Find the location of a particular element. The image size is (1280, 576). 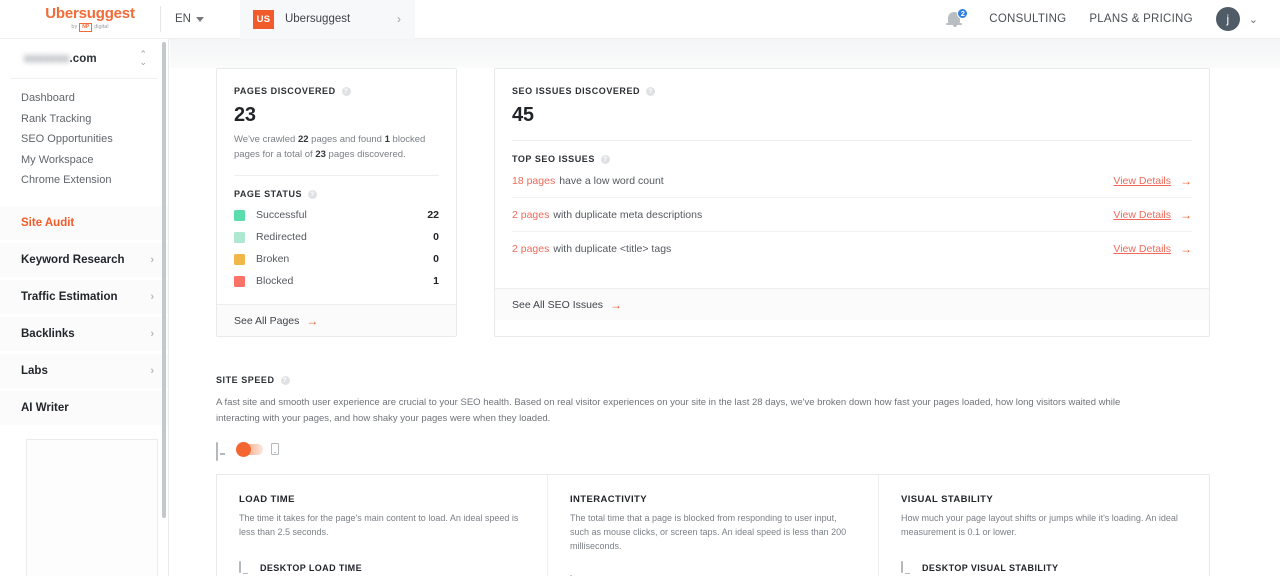

status-row-redirected: Redirected 0 is located at coordinates (336, 237).